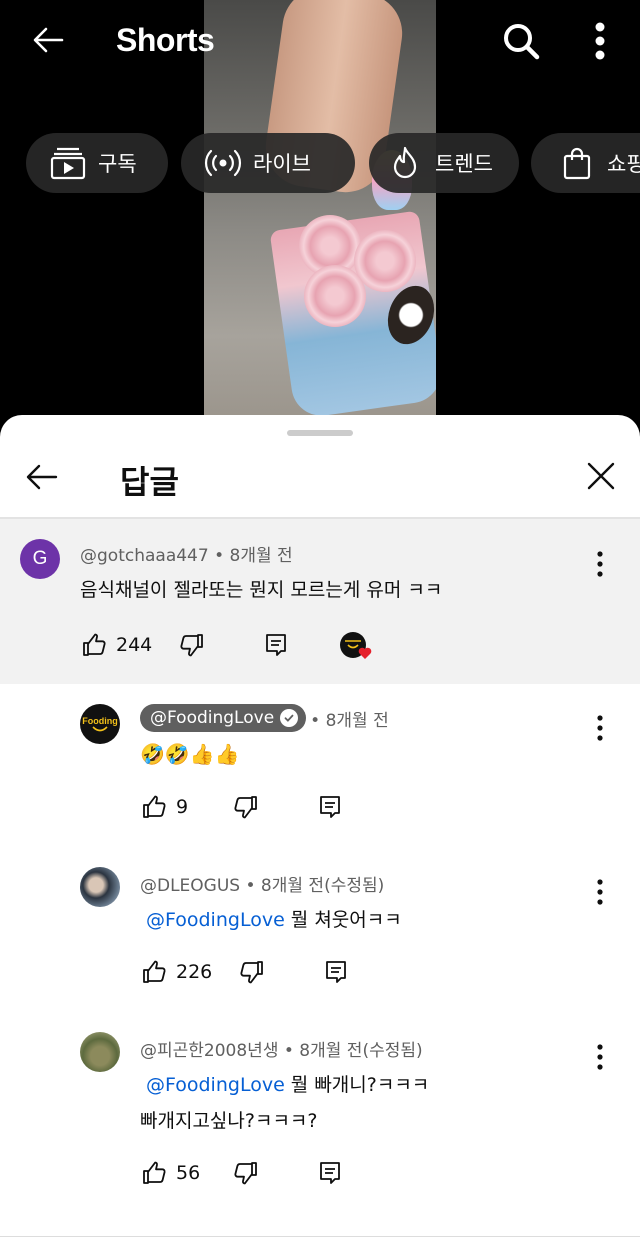 The width and height of the screenshot is (640, 1250). I want to click on verified-check-icon, so click(289, 718).